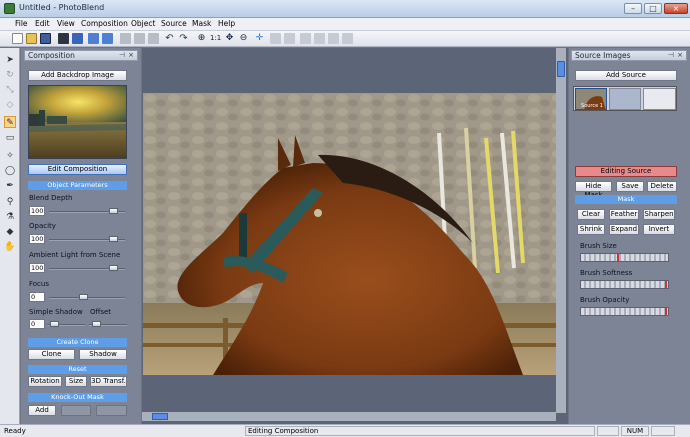 Image resolution: width=690 pixels, height=437 pixels. Describe the element at coordinates (10, 232) in the screenshot. I see `fill-tool-icon: ◆` at that location.